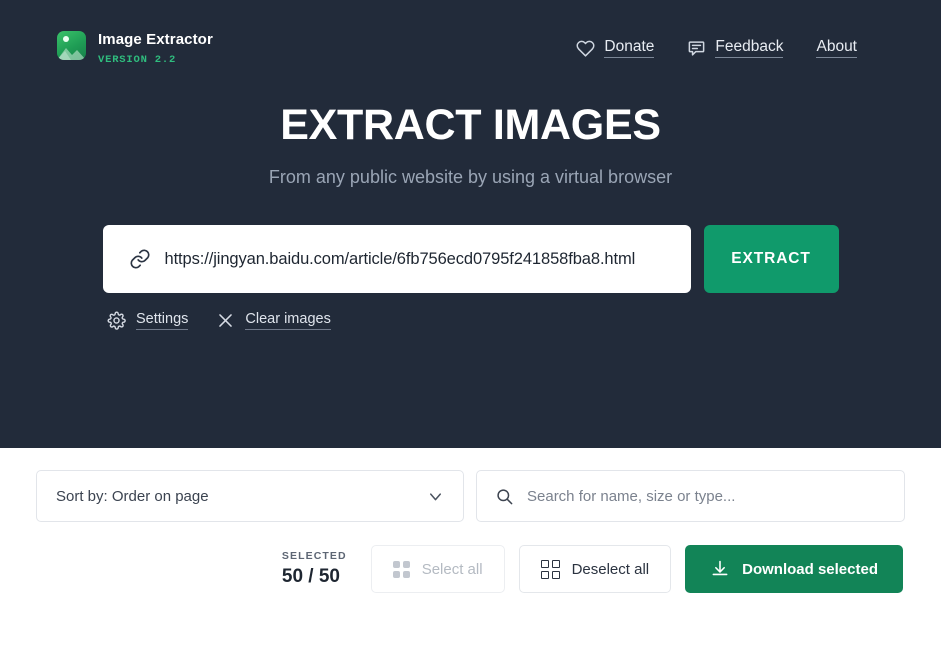 Image resolution: width=941 pixels, height=667 pixels. What do you see at coordinates (629, 48) in the screenshot?
I see `nav-label-donate: Donate` at bounding box center [629, 48].